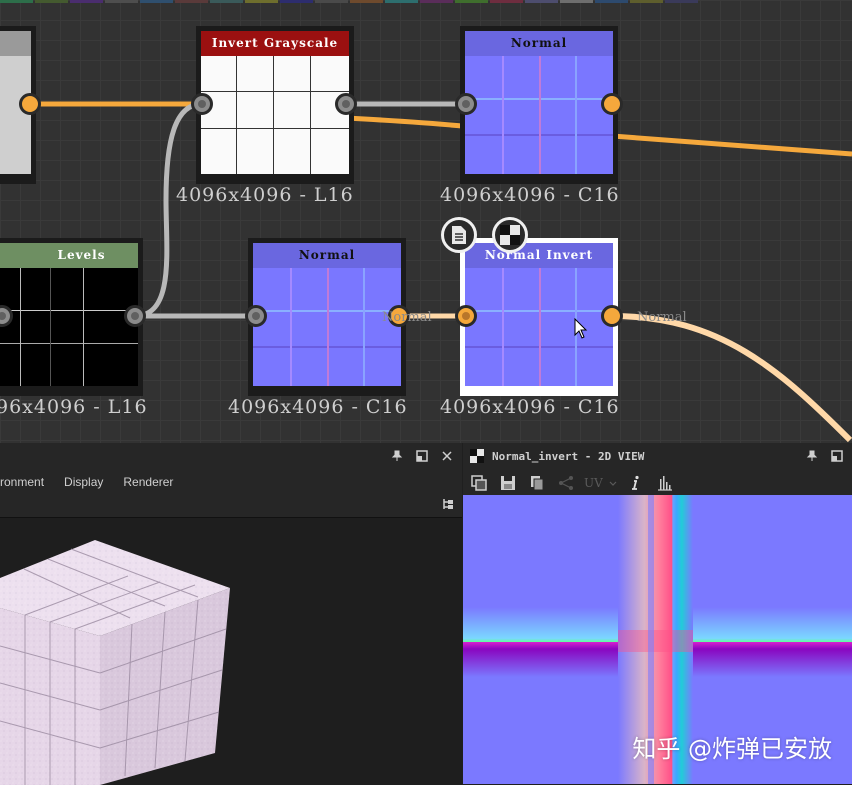 The width and height of the screenshot is (852, 785). I want to click on wire-normal-top-out, so click(731, 145).